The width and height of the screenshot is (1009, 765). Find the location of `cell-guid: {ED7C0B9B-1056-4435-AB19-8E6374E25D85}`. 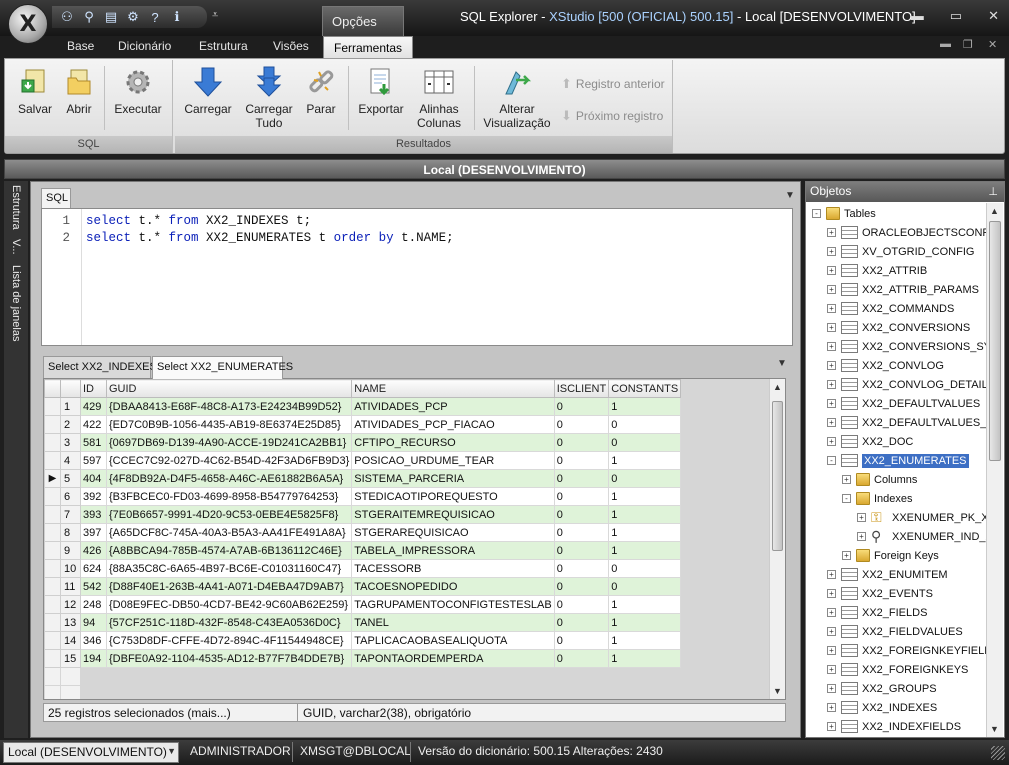

cell-guid: {ED7C0B9B-1056-4435-AB19-8E6374E25D85} is located at coordinates (229, 424).